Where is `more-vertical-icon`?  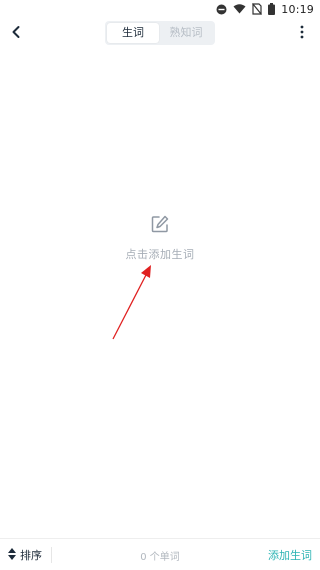 more-vertical-icon is located at coordinates (302, 33).